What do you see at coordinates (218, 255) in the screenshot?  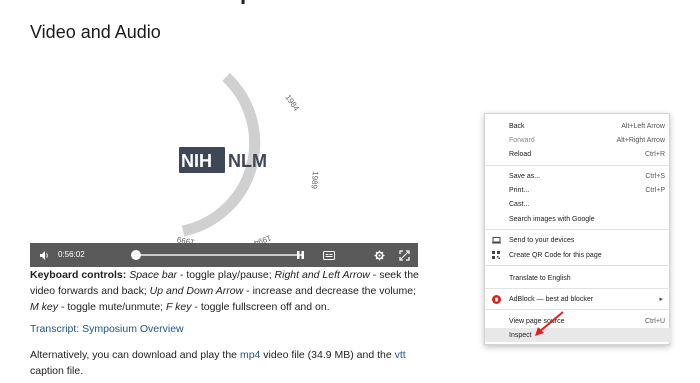 I see `seek-bar` at bounding box center [218, 255].